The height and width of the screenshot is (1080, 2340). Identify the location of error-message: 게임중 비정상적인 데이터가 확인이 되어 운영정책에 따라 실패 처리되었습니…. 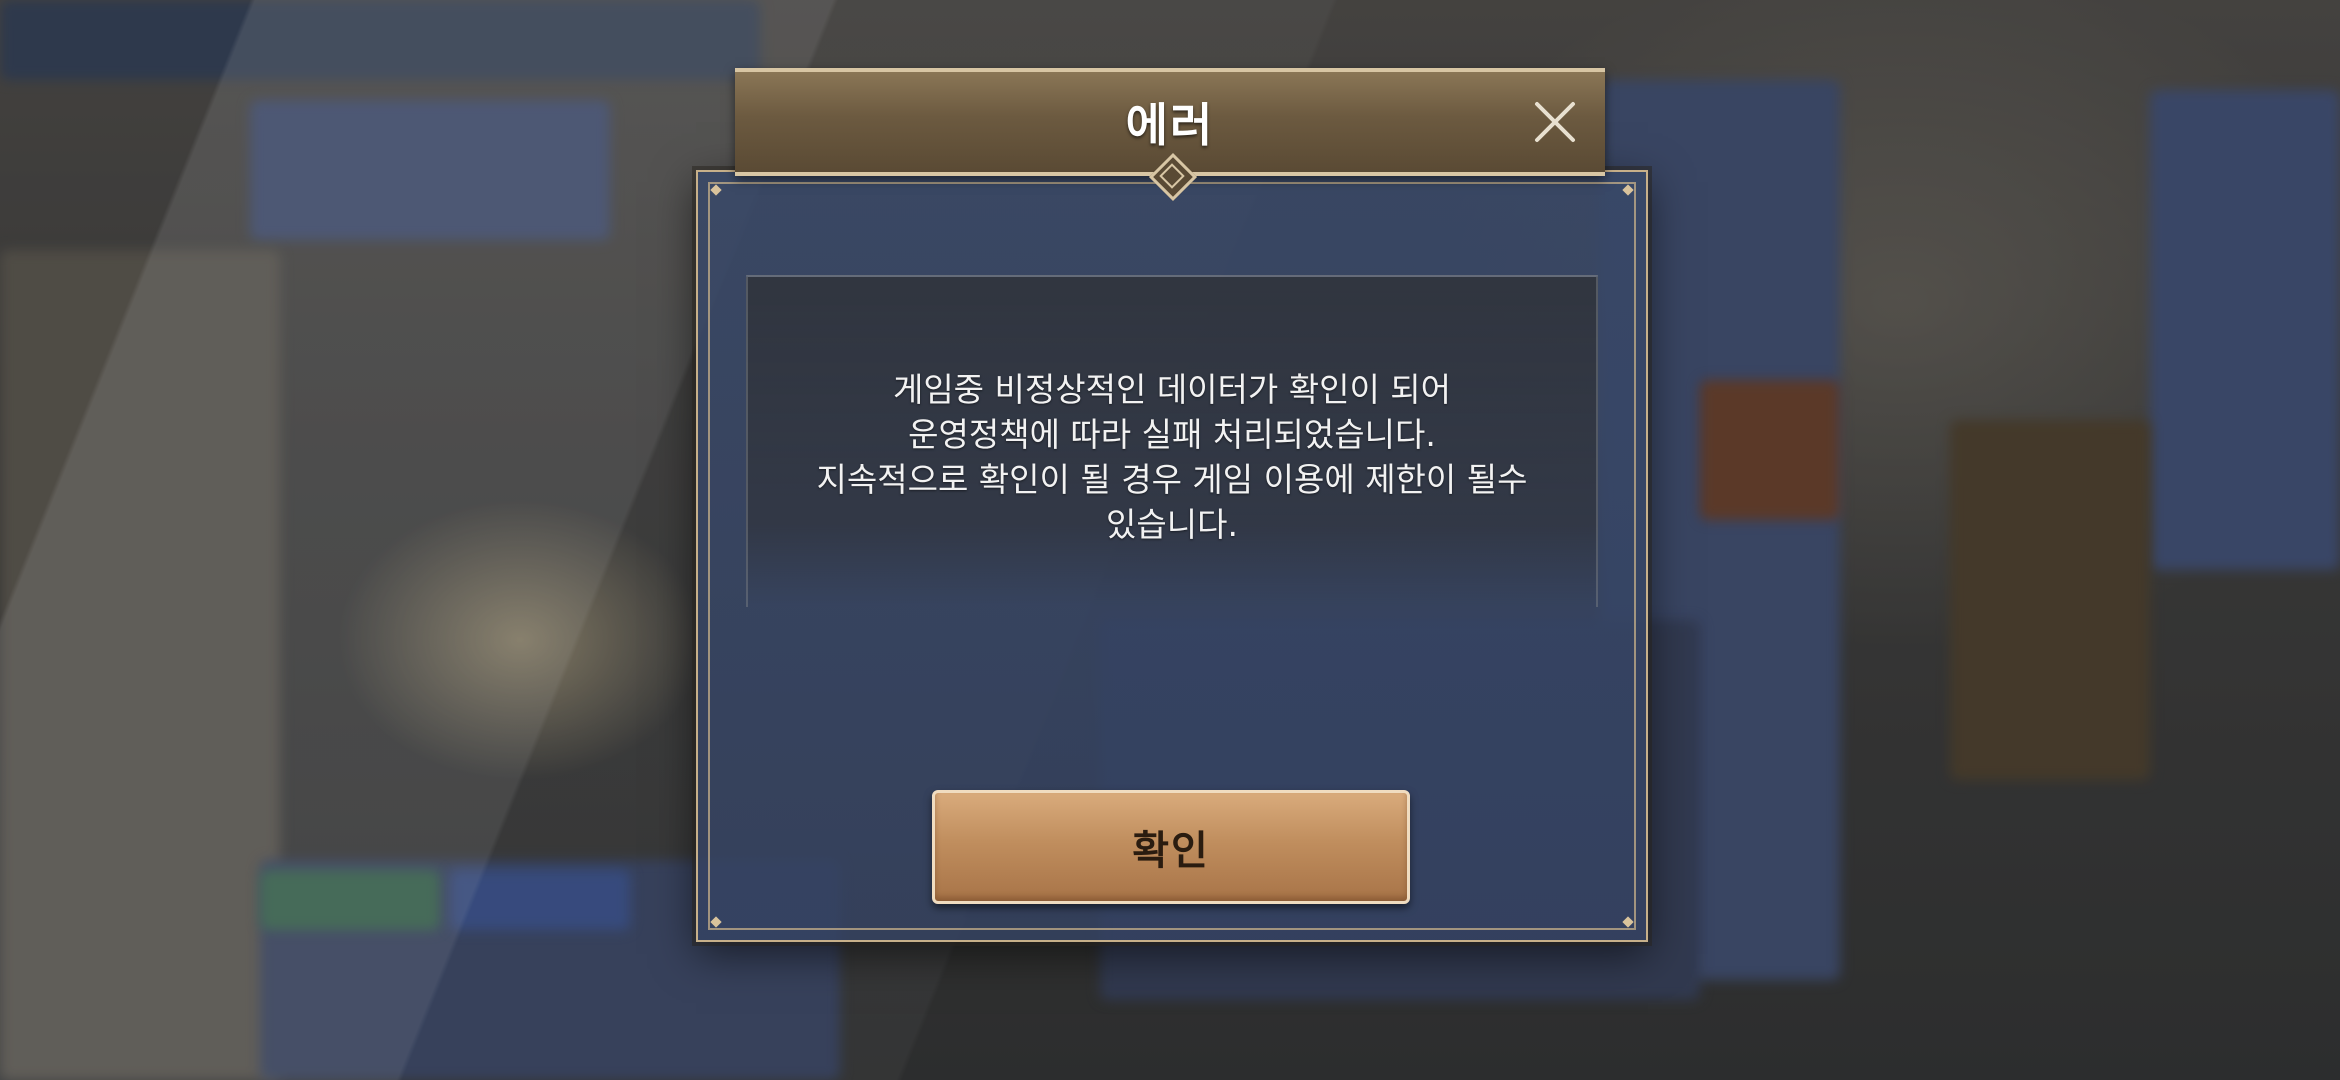
(1172, 457).